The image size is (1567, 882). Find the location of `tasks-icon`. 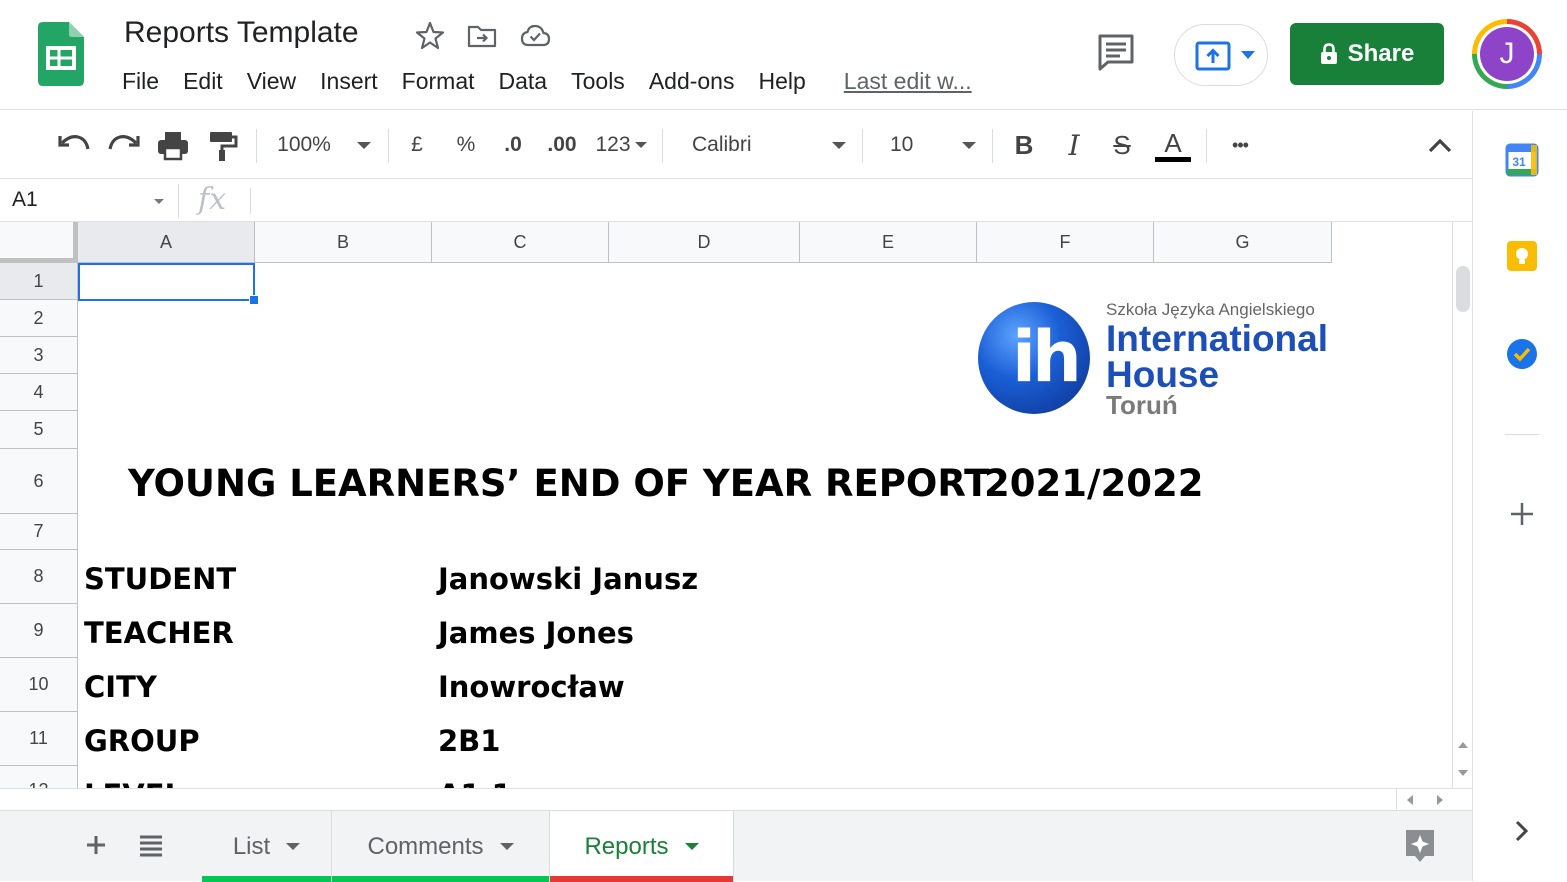

tasks-icon is located at coordinates (1522, 354).